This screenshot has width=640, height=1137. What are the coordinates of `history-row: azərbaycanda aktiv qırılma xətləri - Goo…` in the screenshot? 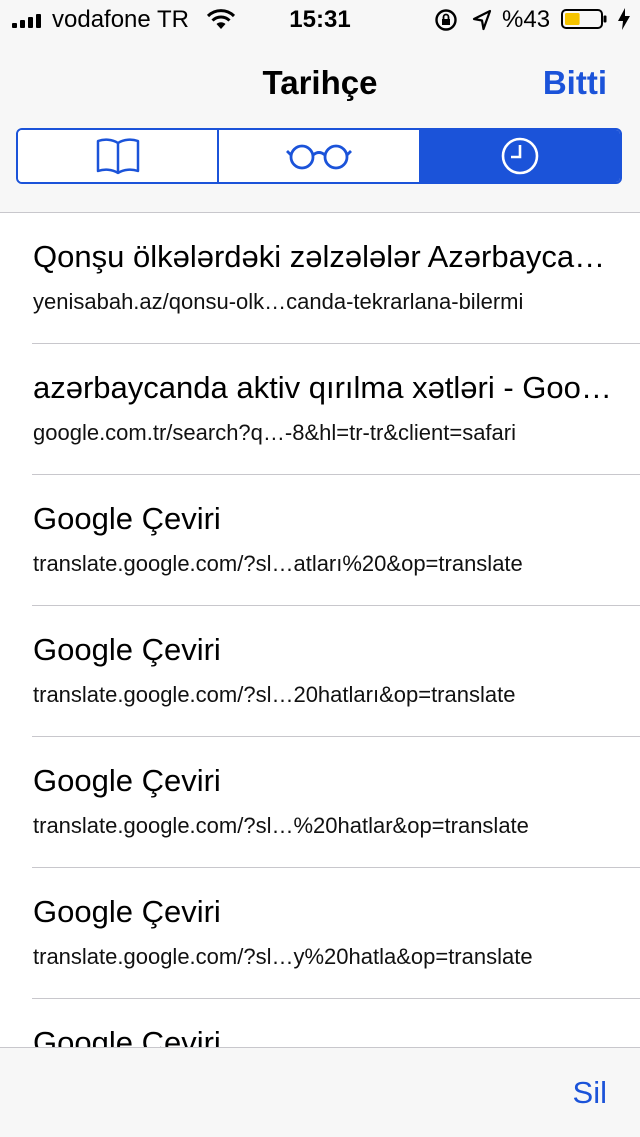 It's located at (336, 409).